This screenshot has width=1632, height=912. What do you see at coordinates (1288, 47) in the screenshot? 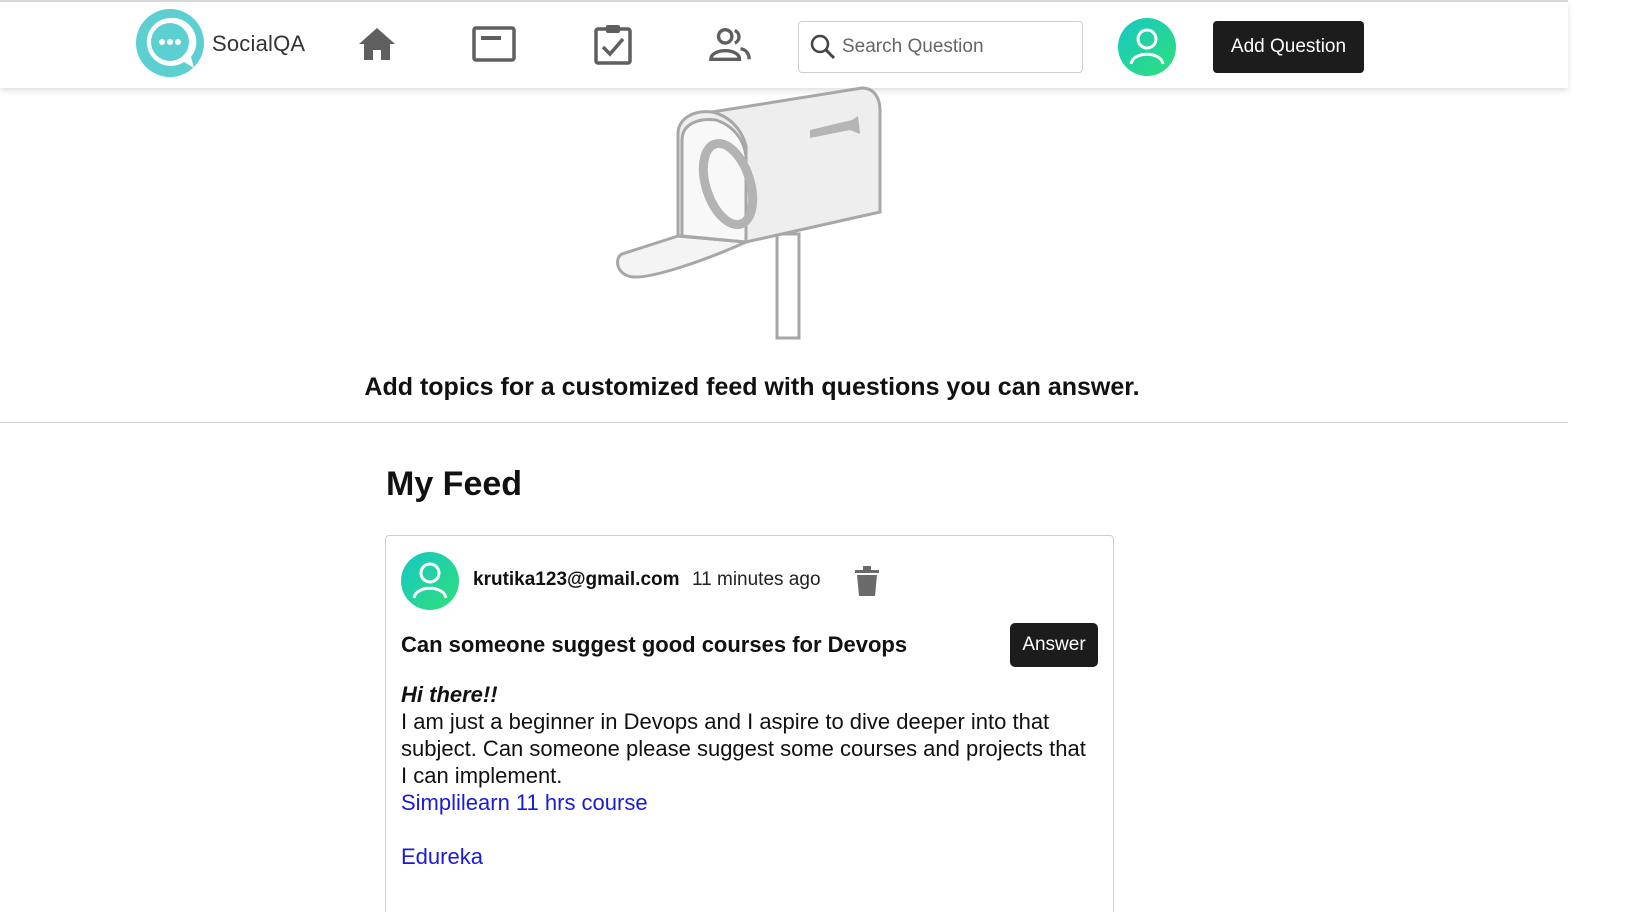
I see `add-question-button: Add Question` at bounding box center [1288, 47].